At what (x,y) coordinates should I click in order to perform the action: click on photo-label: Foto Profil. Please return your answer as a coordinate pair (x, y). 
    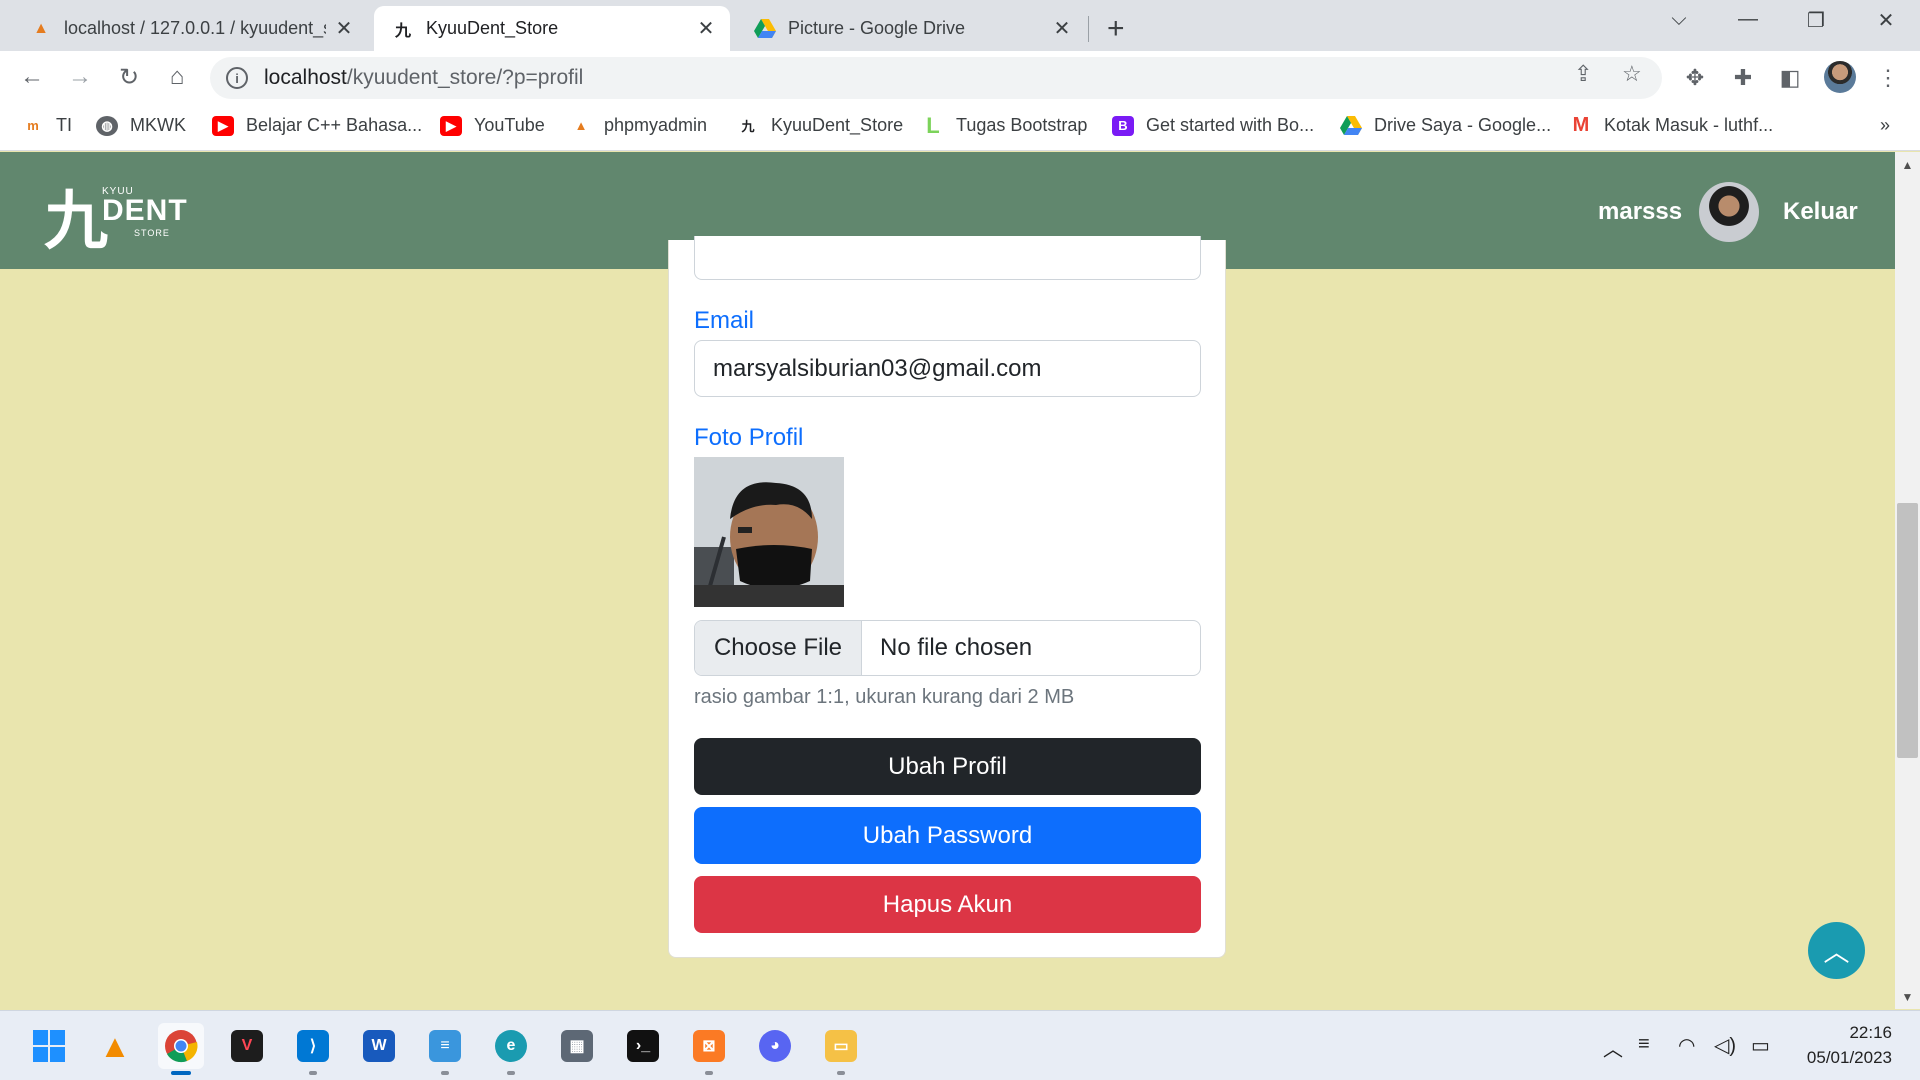
    Looking at the image, I should click on (749, 437).